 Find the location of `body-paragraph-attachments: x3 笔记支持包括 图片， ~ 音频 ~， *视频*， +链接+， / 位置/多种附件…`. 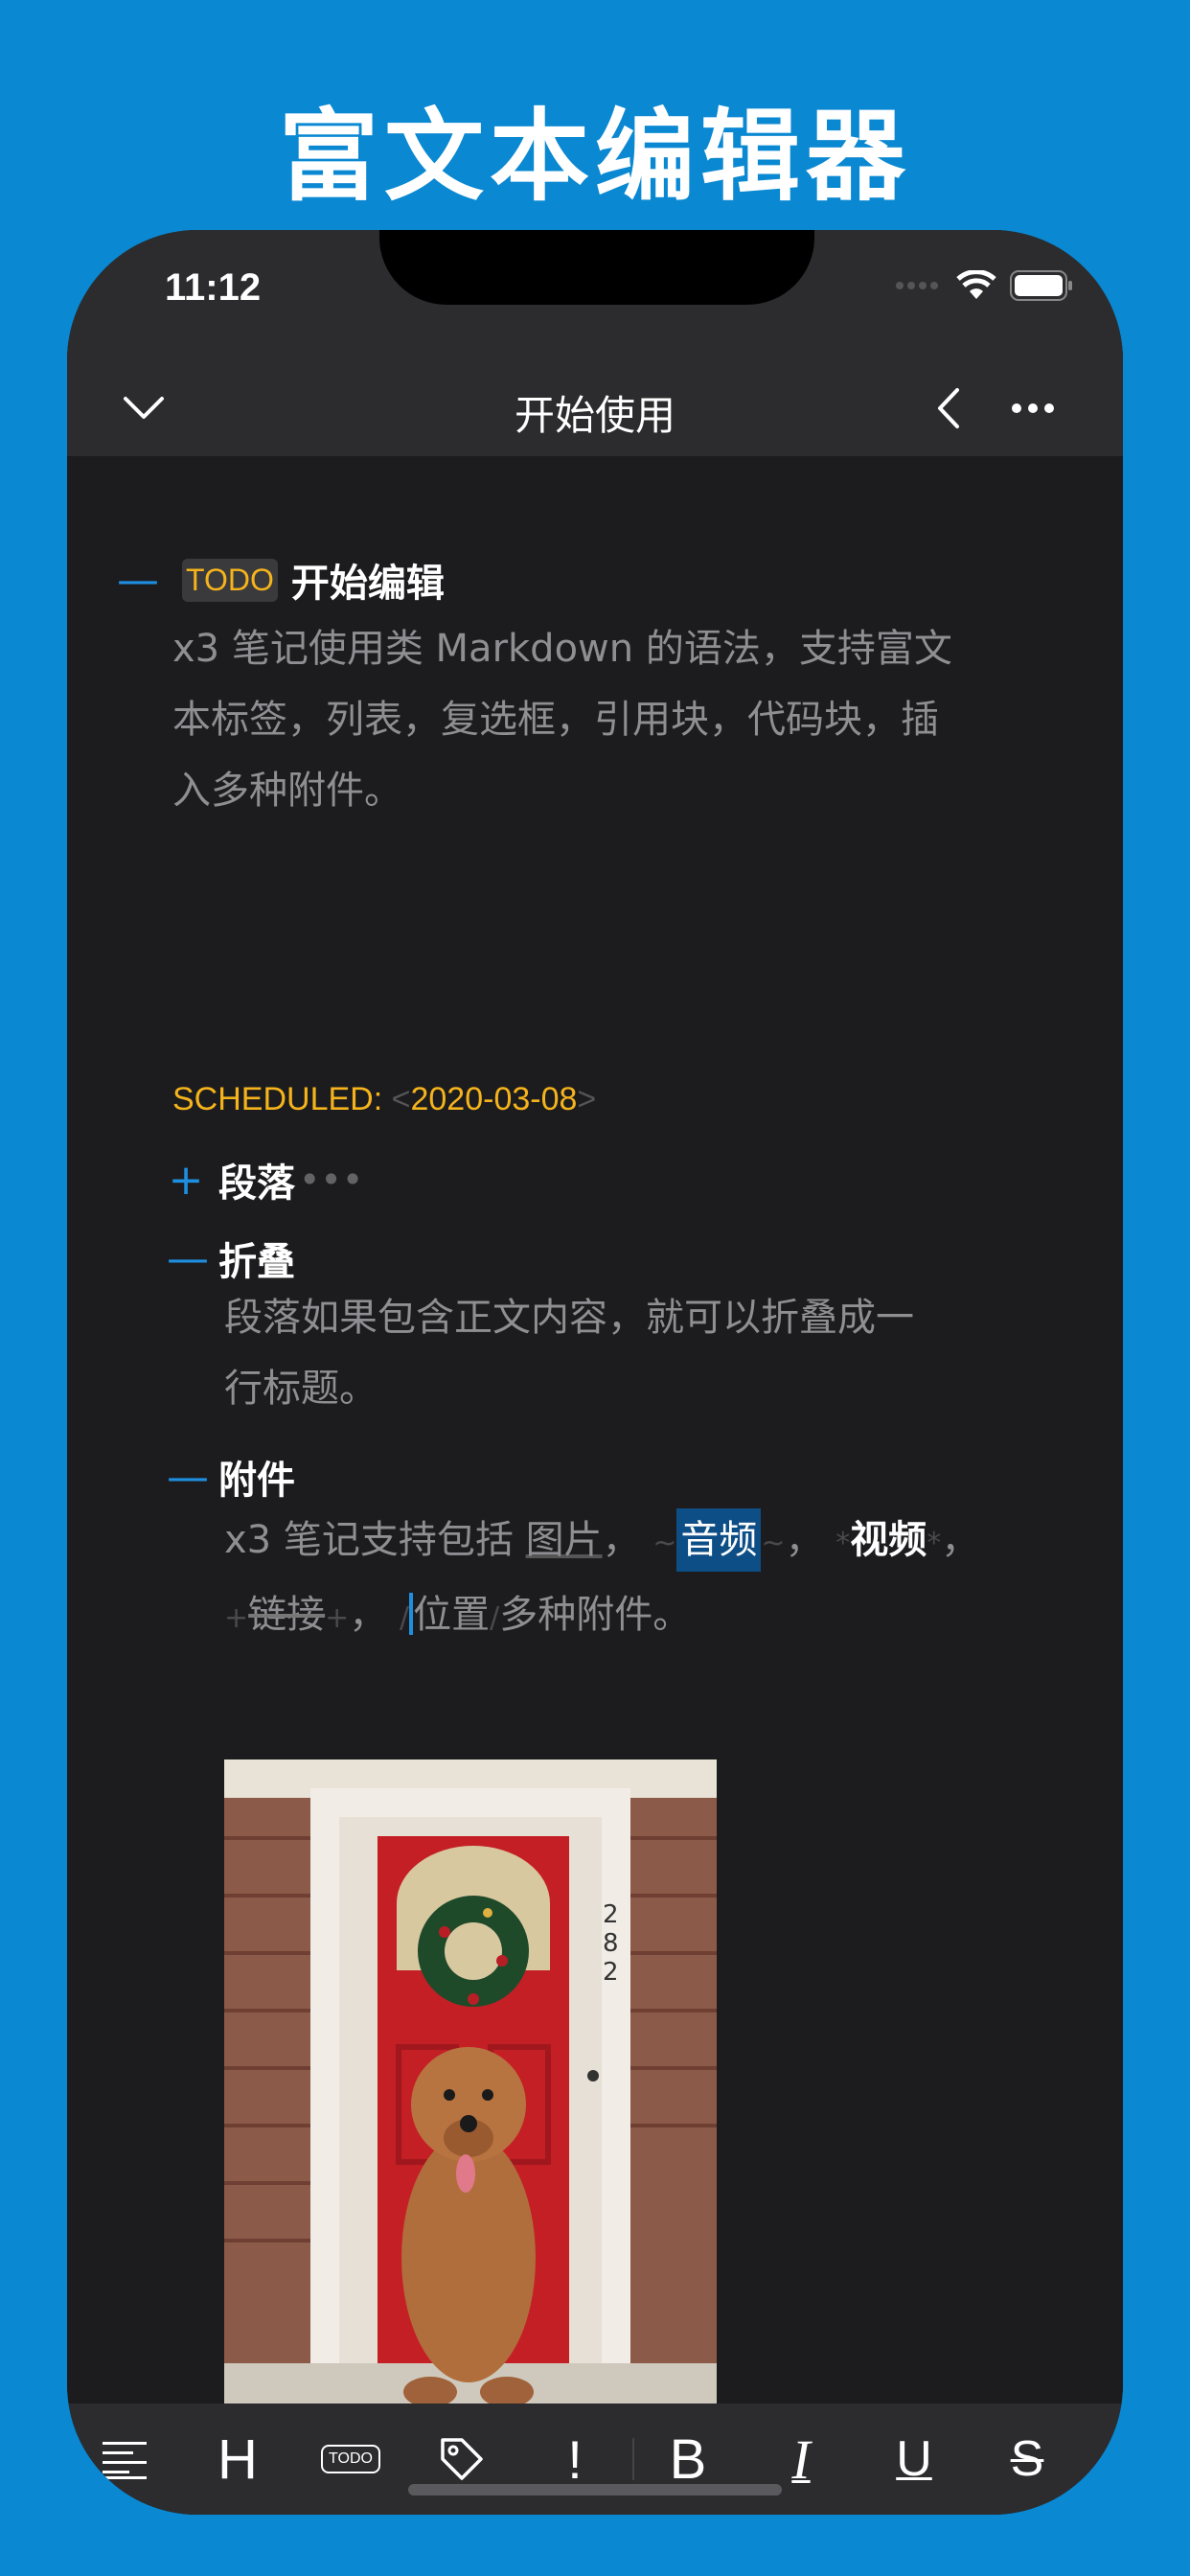

body-paragraph-attachments: x3 笔记支持包括 图片， ~ 音频 ~， *视频*， +链接+， / 位置/多种附件… is located at coordinates (602, 1579).